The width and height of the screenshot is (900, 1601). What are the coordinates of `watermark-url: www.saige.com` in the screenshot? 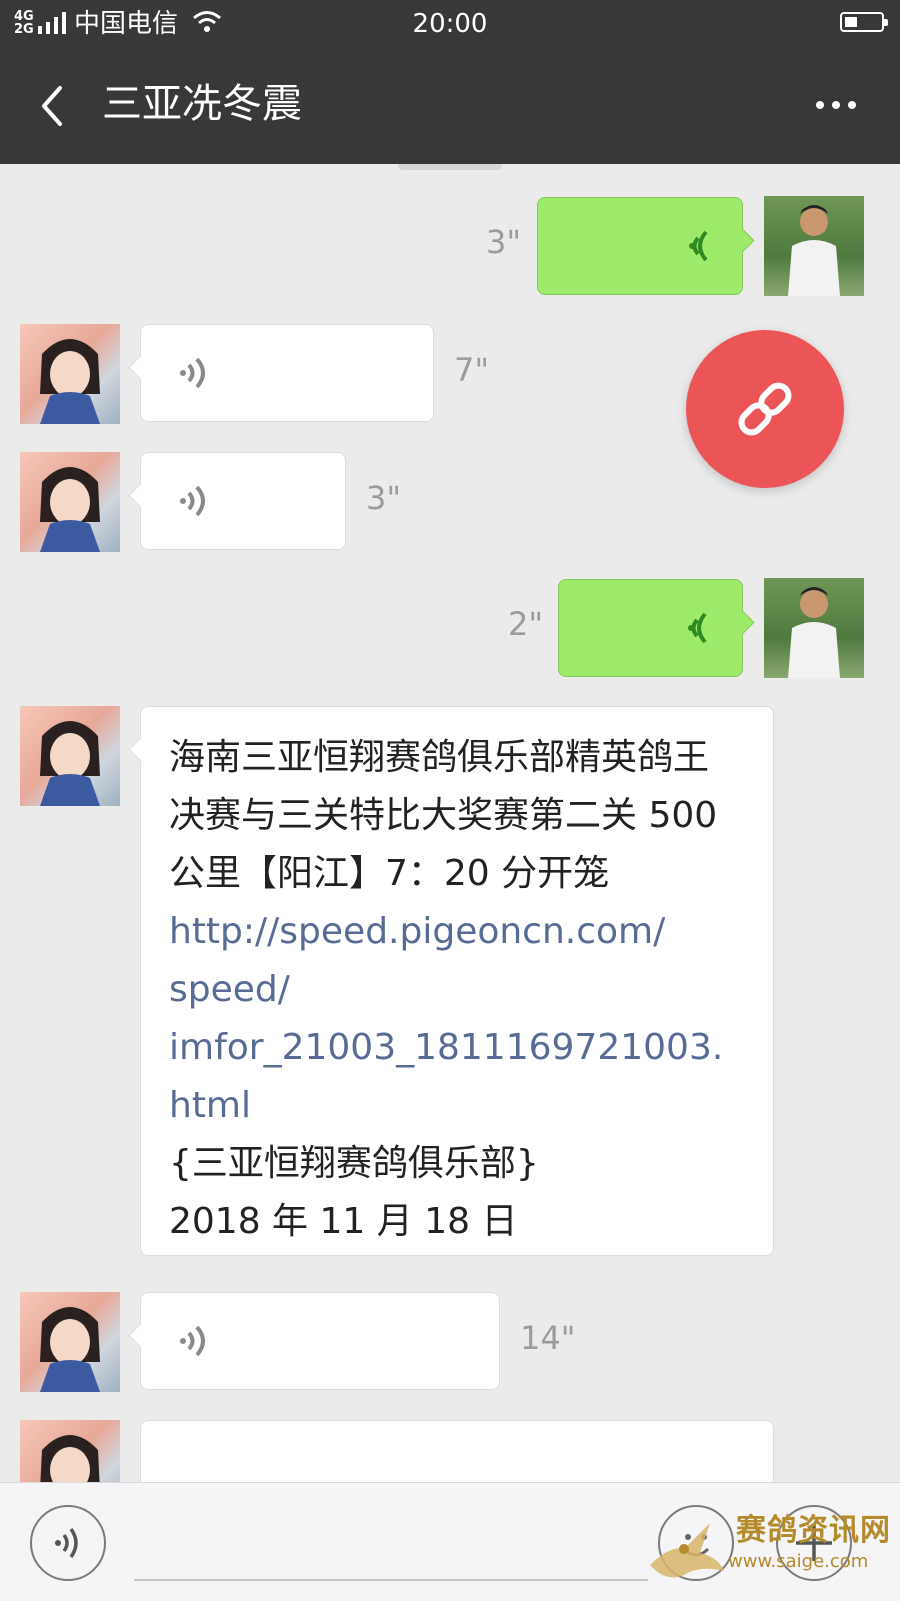 It's located at (798, 1561).